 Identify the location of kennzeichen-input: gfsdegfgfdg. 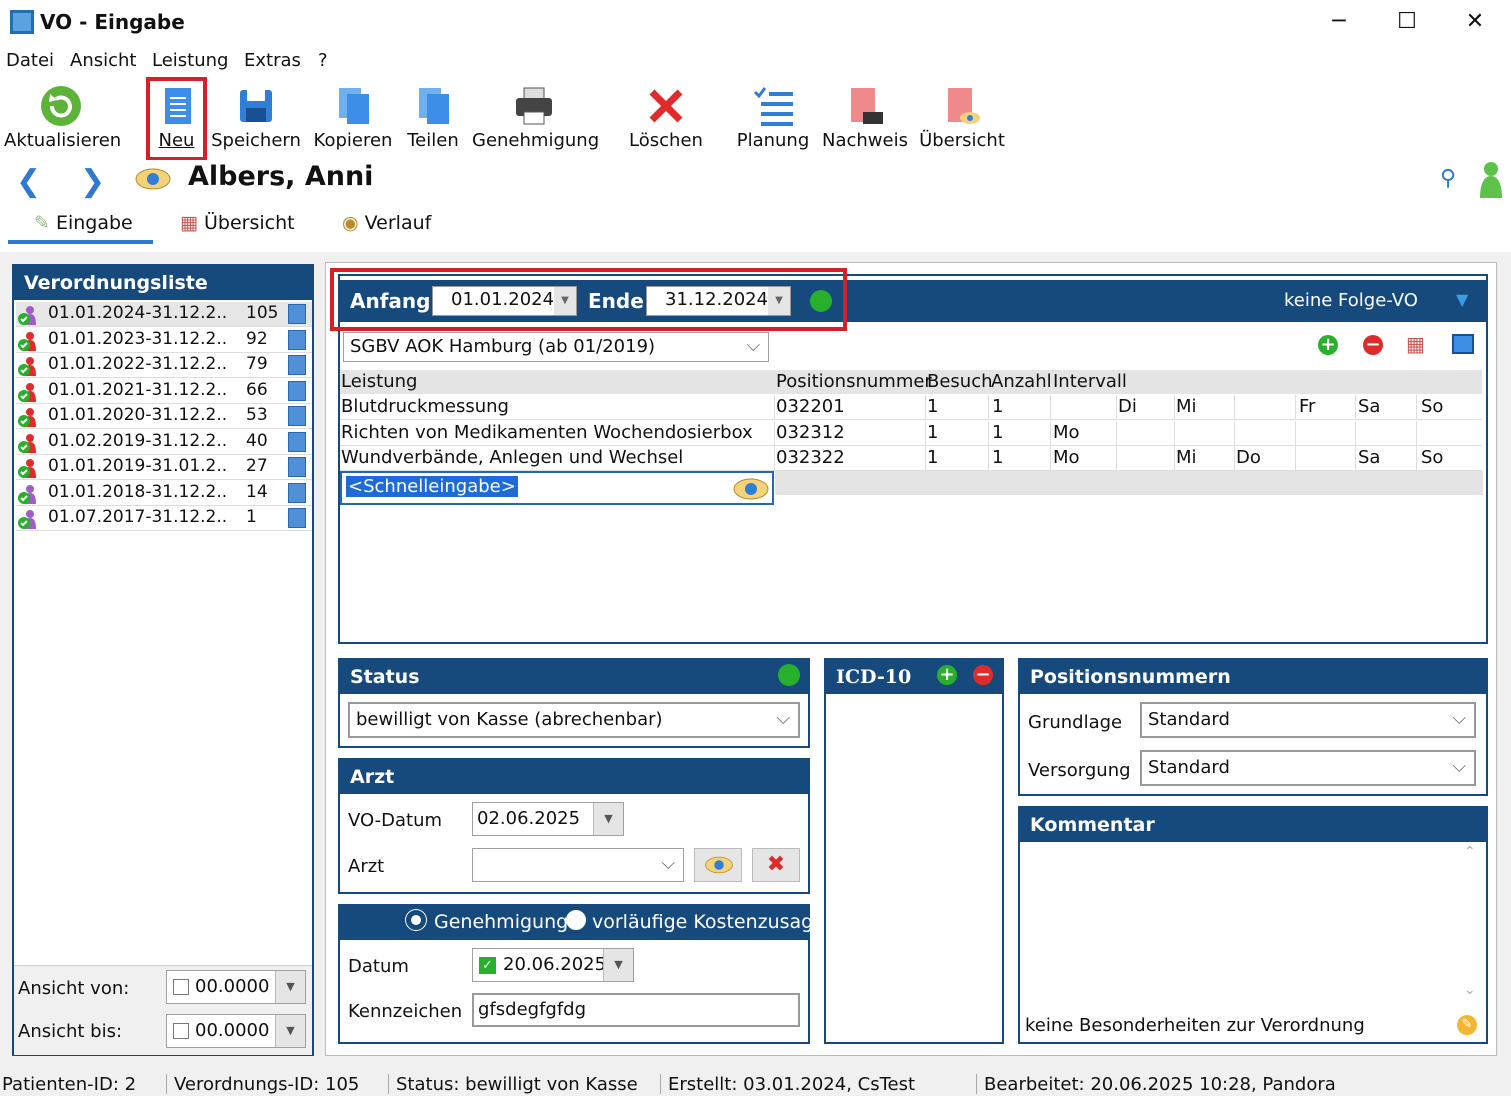
(636, 1010).